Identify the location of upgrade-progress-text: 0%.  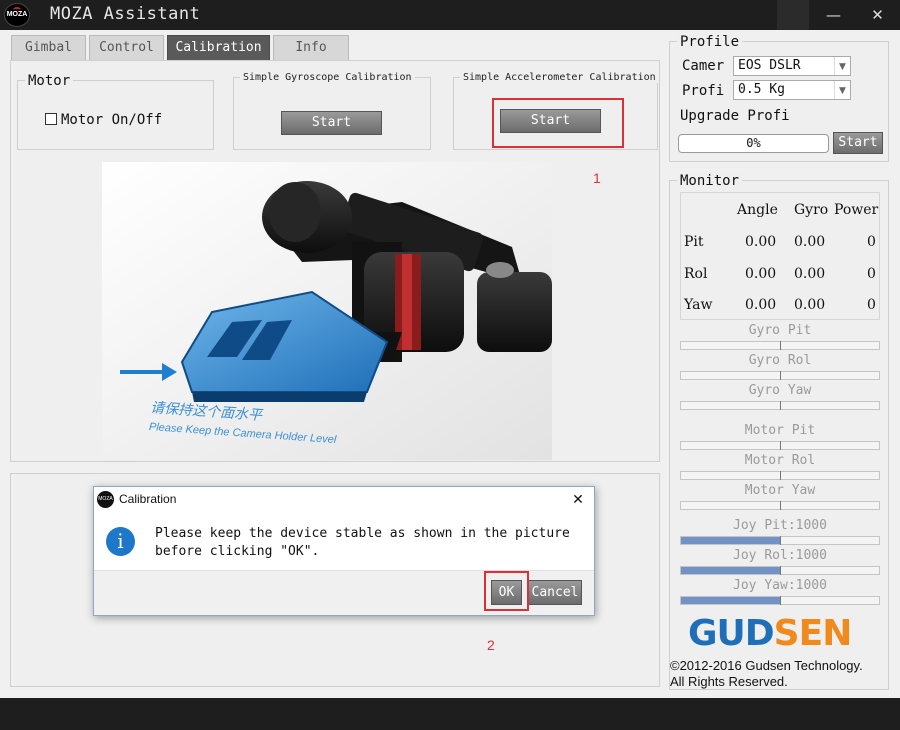
(753, 143).